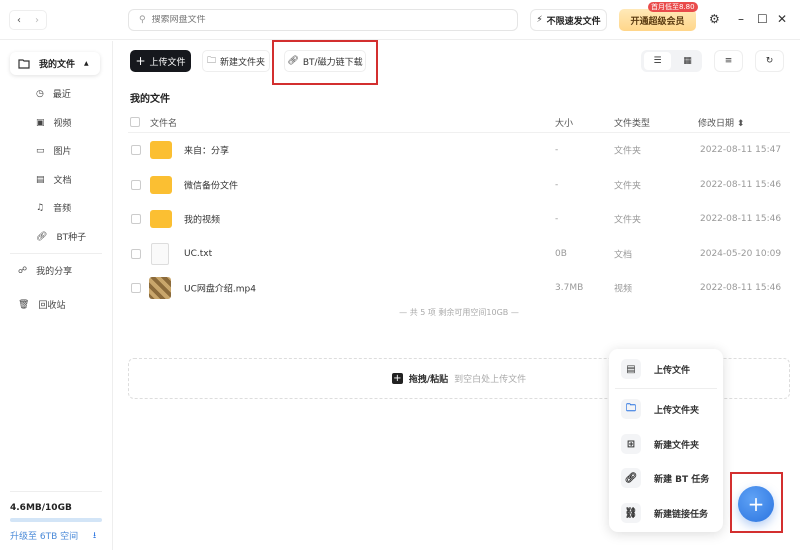 The image size is (800, 550). What do you see at coordinates (140, 61) in the screenshot?
I see `plus-icon: +` at bounding box center [140, 61].